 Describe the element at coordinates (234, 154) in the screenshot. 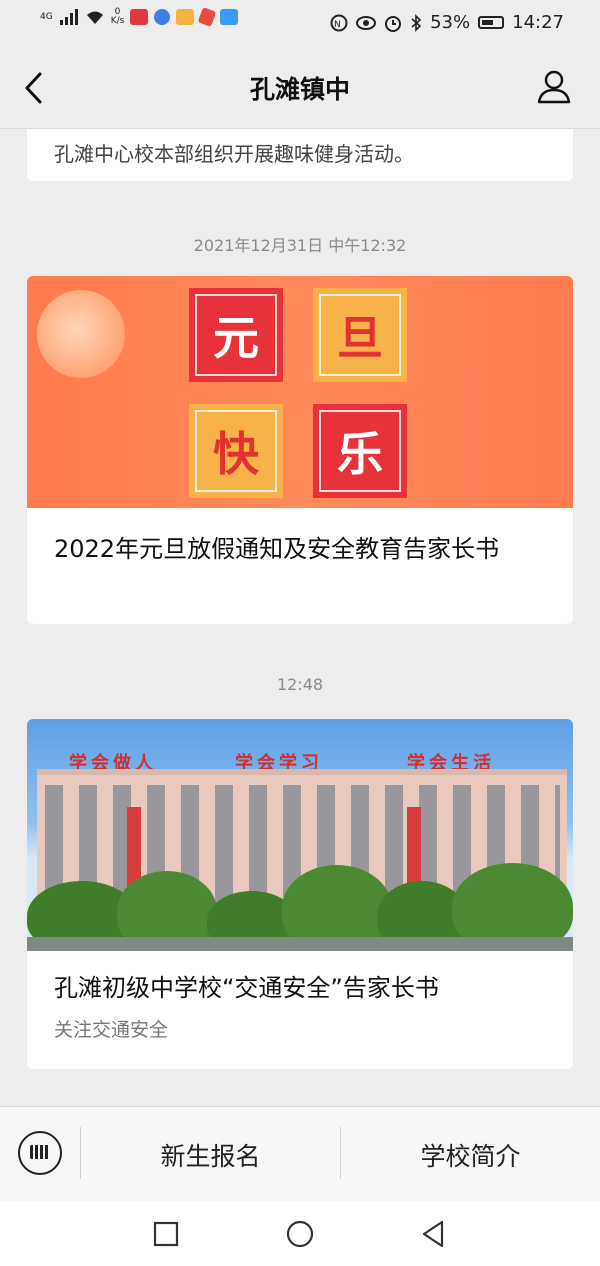

I see `previous-article-text: 孔滩中心校本部组织开展趣味健身活动。` at that location.